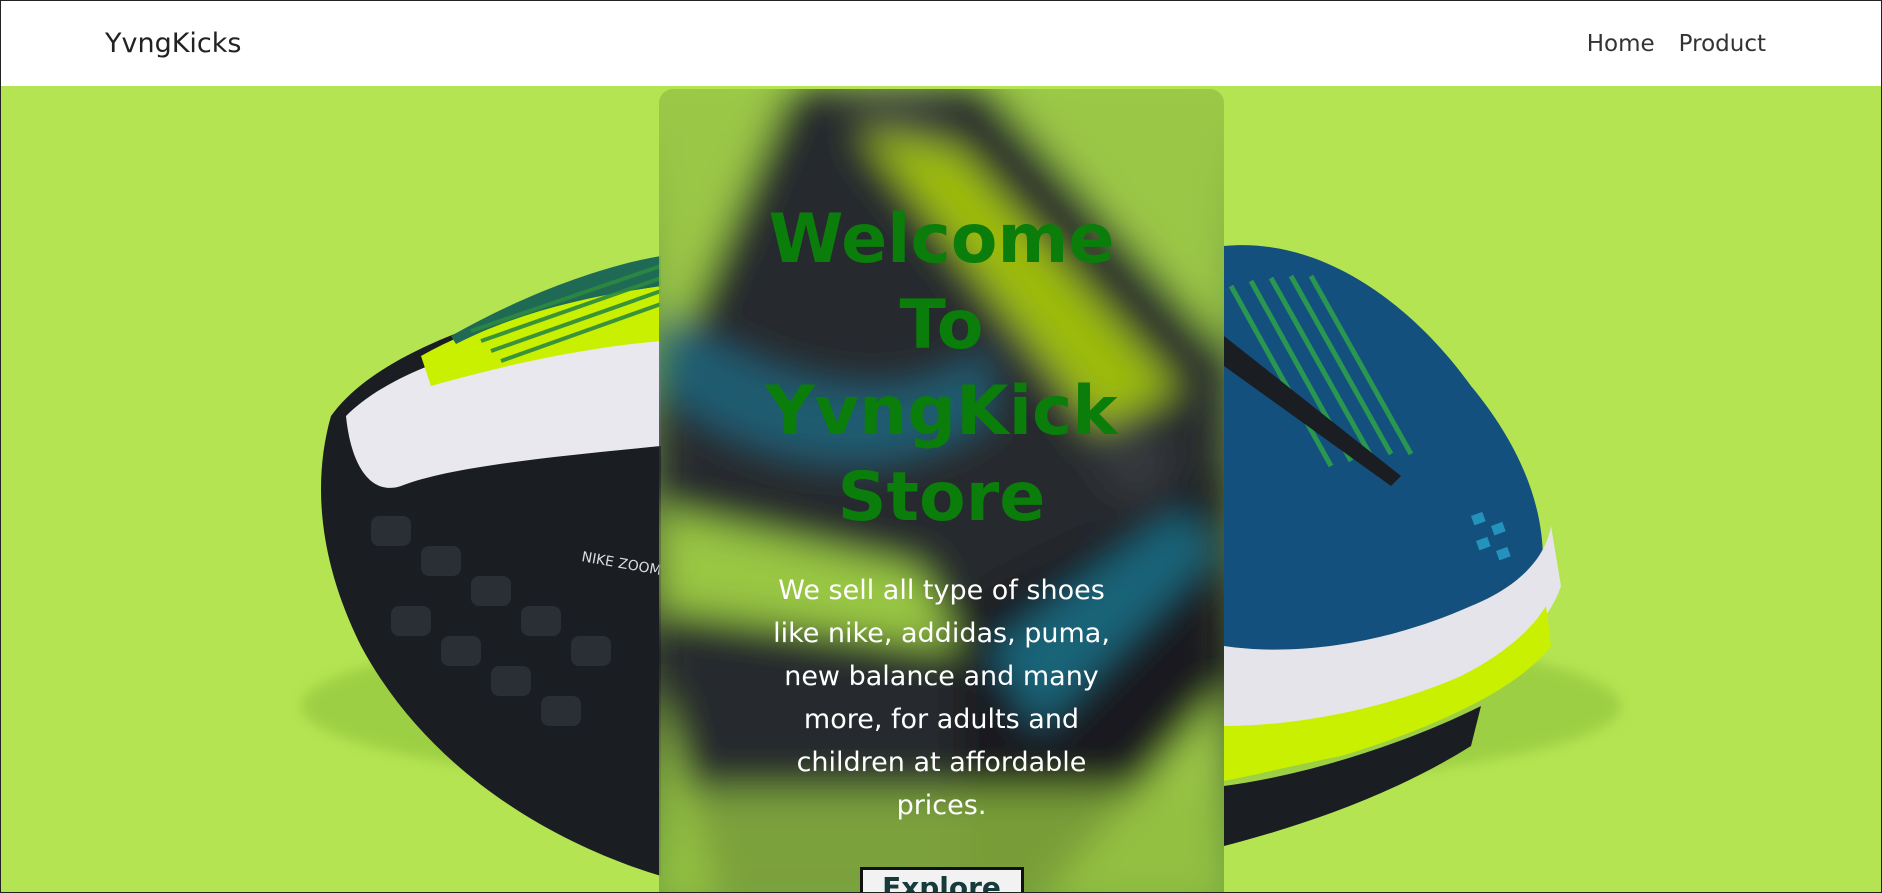 The image size is (1882, 893). I want to click on right-shoe, so click(1392, 545).